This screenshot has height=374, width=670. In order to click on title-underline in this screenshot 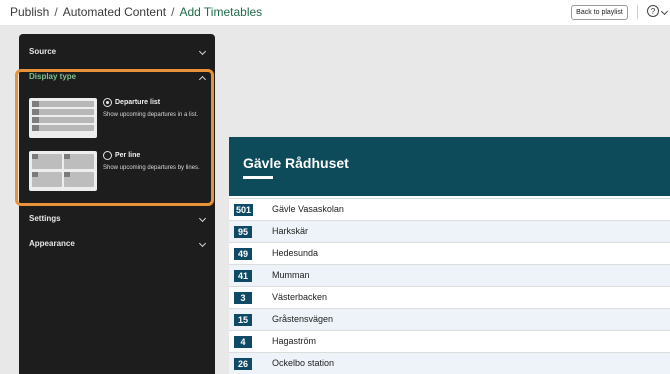, I will do `click(258, 177)`.